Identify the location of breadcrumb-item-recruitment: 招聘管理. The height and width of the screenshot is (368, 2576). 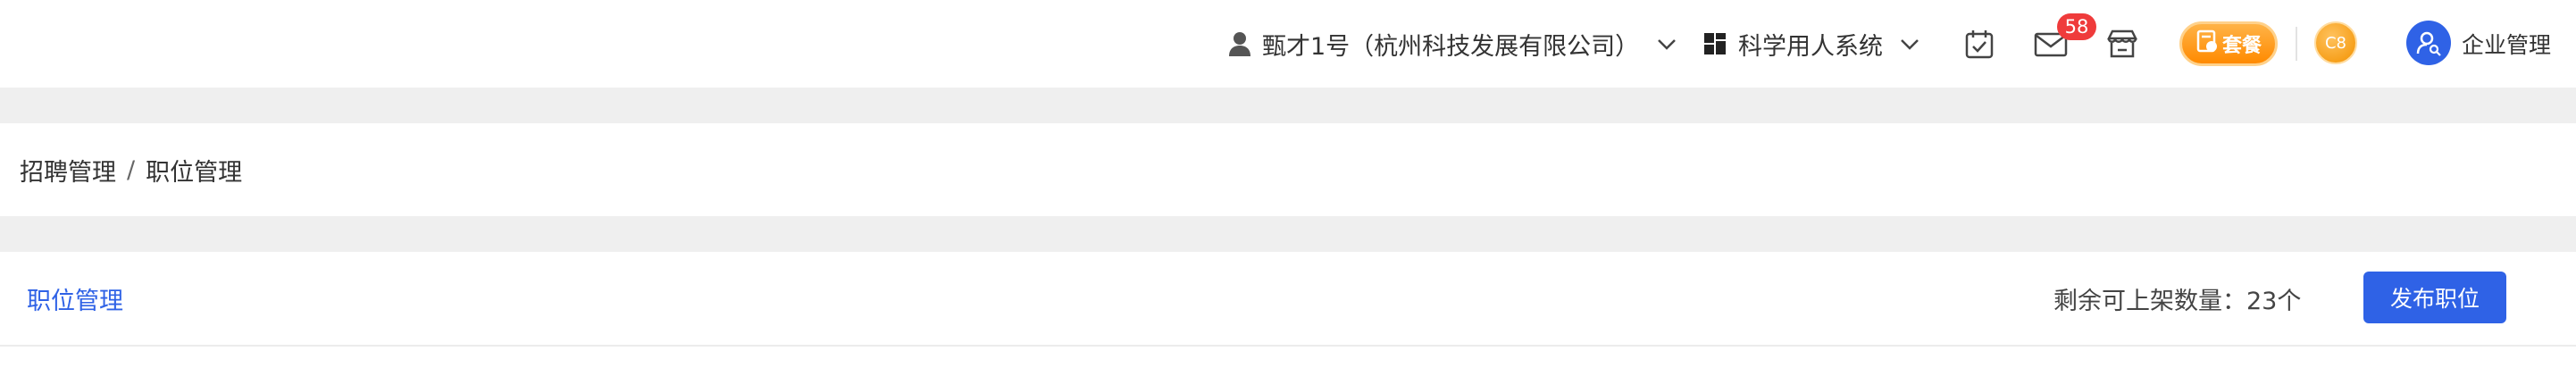
(68, 171).